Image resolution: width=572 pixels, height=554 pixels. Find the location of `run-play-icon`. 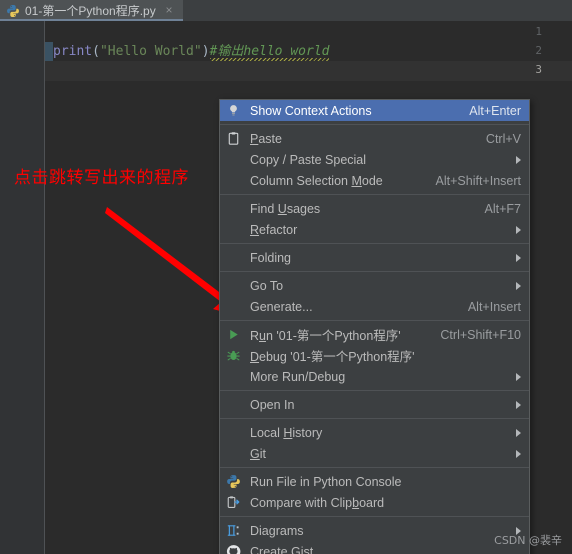

run-play-icon is located at coordinates (233, 334).